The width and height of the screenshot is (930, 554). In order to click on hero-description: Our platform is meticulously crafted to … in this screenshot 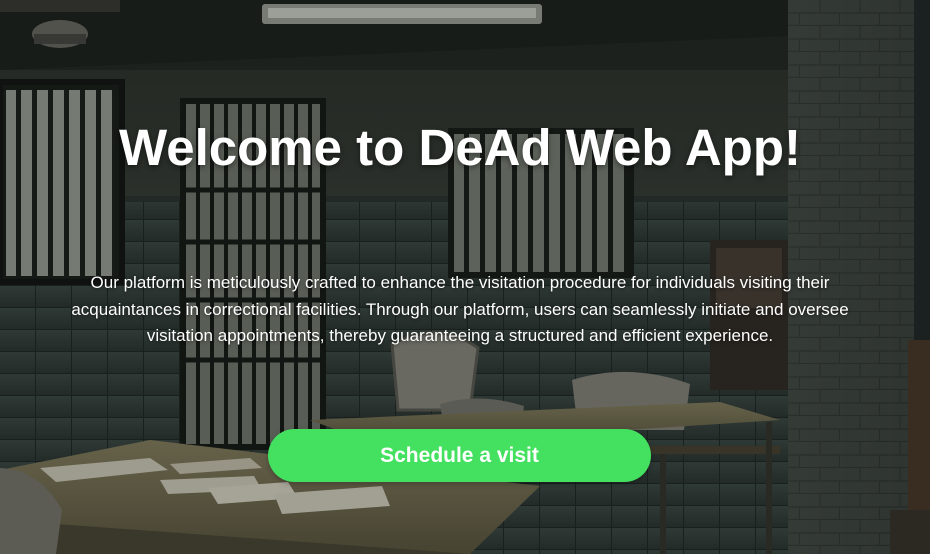, I will do `click(460, 309)`.